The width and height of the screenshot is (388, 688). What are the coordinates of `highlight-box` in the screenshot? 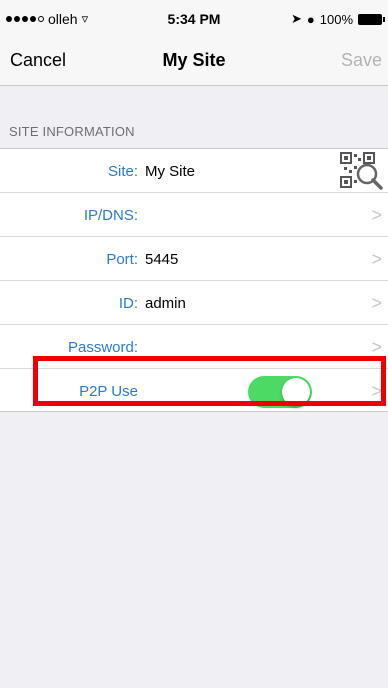 It's located at (209, 381).